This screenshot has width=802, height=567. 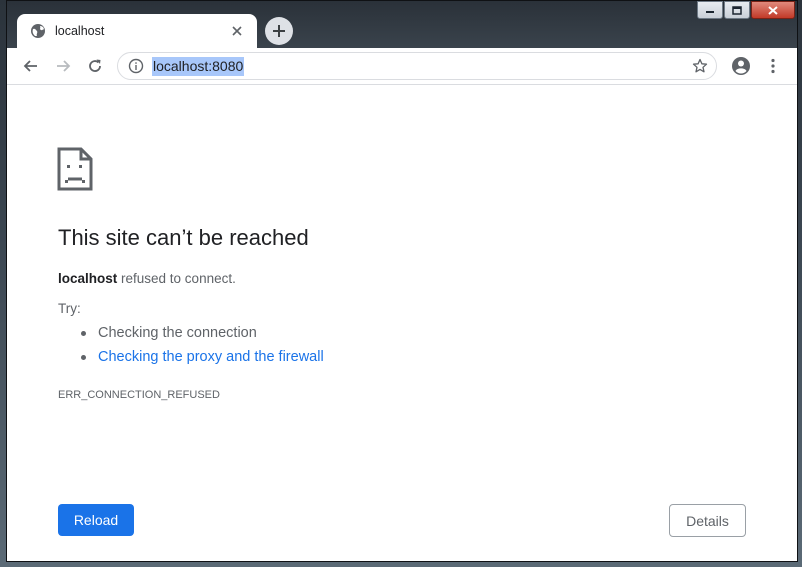 I want to click on page-title: This site can’t be reached, so click(x=183, y=237).